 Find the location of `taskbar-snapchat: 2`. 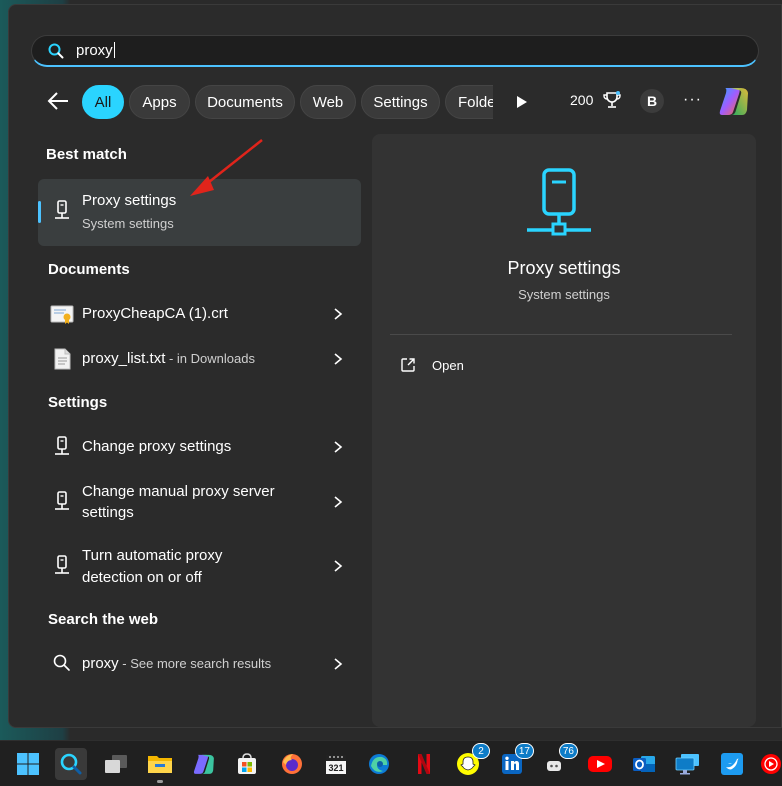

taskbar-snapchat: 2 is located at coordinates (471, 761).